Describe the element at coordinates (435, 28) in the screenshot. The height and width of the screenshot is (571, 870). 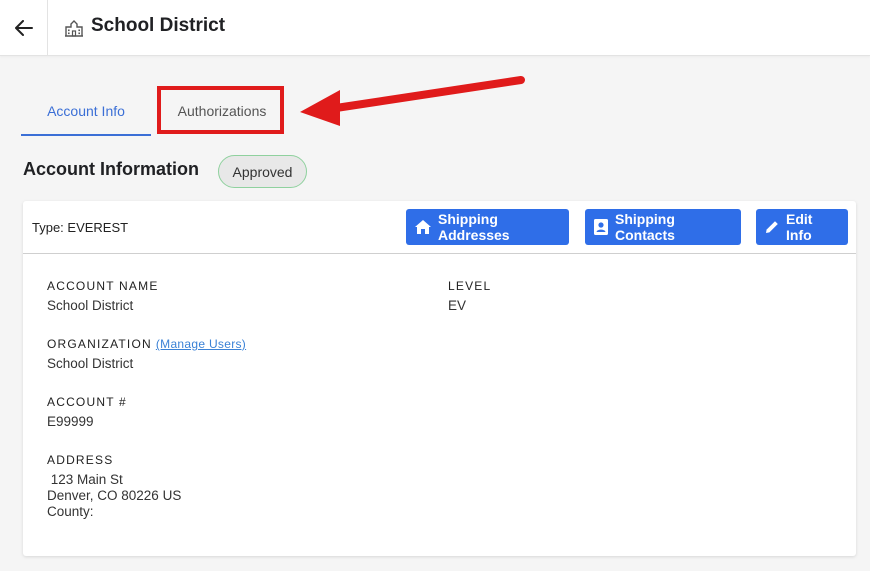
I see `top-header: School District` at that location.